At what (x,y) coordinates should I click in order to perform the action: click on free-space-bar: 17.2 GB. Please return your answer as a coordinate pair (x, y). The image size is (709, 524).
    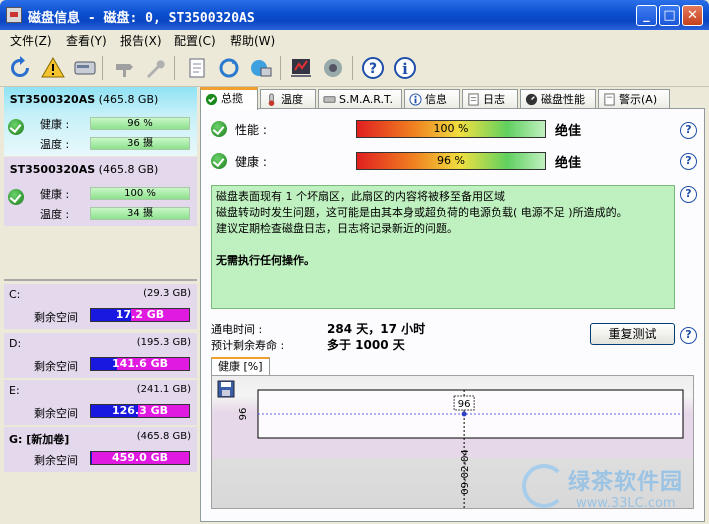
    Looking at the image, I should click on (140, 315).